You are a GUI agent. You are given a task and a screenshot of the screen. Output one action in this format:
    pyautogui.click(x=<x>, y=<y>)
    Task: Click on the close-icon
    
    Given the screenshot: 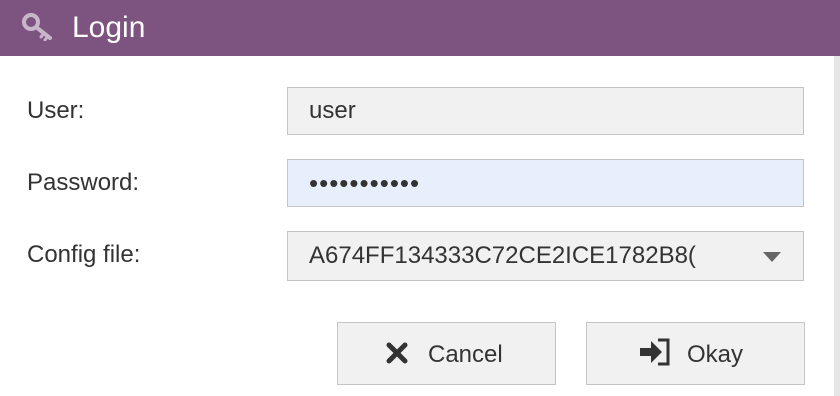 What is the action you would take?
    pyautogui.click(x=397, y=353)
    